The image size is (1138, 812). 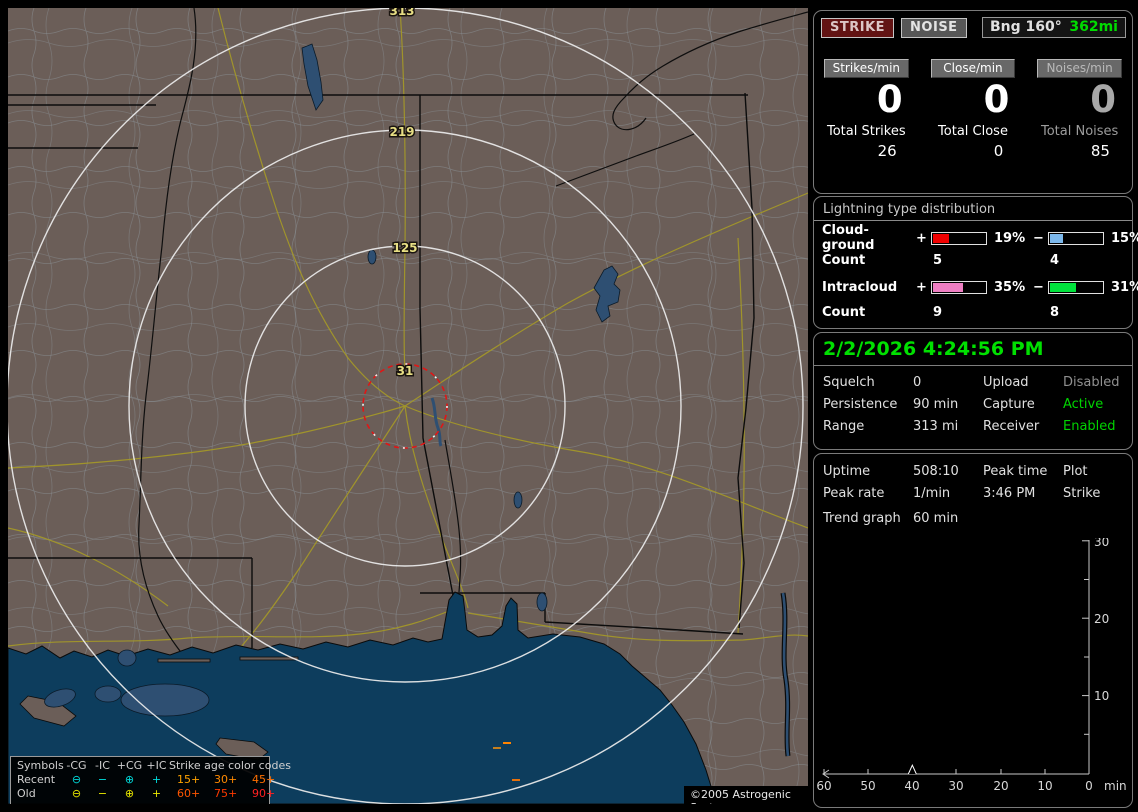 I want to click on cg-positive-pct: 19%, so click(x=1010, y=238).